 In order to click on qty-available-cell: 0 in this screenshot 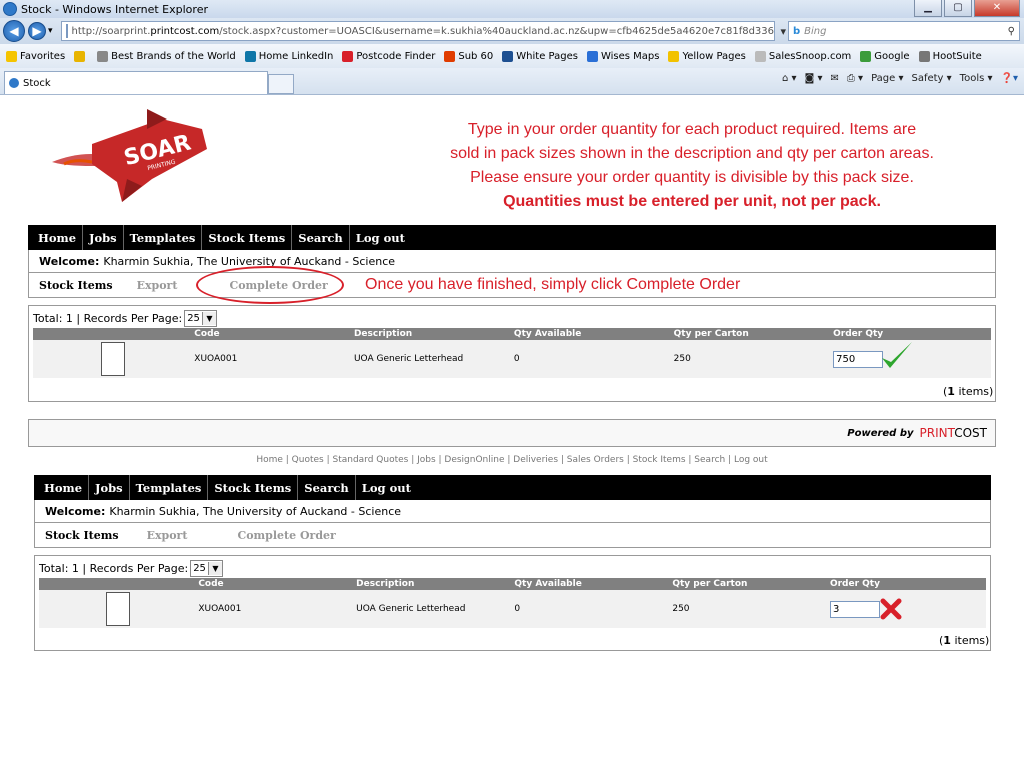, I will do `click(591, 609)`.